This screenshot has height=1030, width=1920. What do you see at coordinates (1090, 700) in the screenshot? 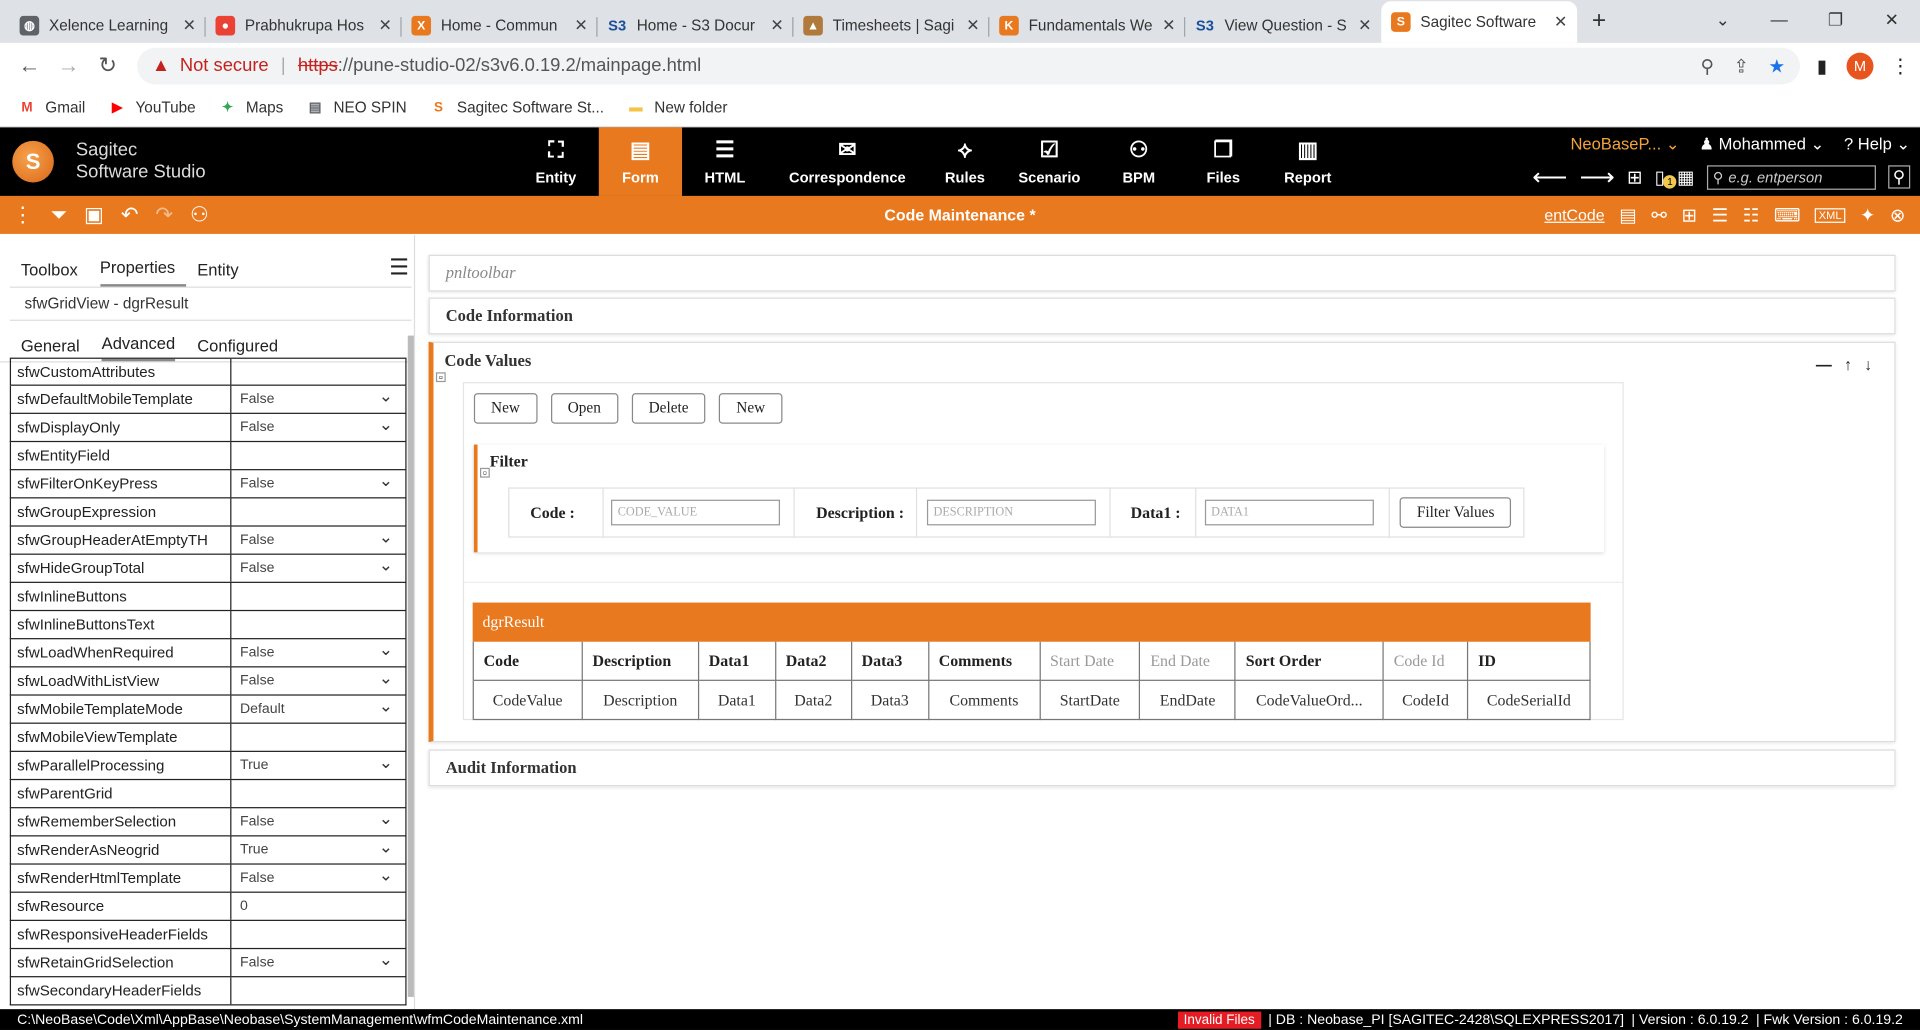
I see `grid-cell: StartDate` at bounding box center [1090, 700].